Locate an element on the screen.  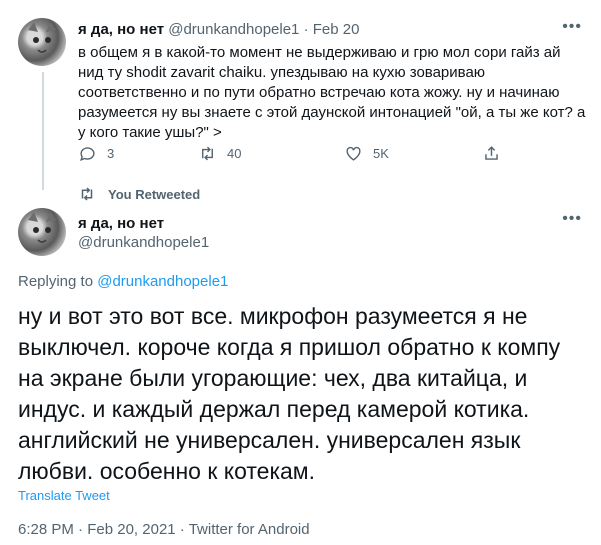
retweet-notice: You Retweeted is located at coordinates (139, 194).